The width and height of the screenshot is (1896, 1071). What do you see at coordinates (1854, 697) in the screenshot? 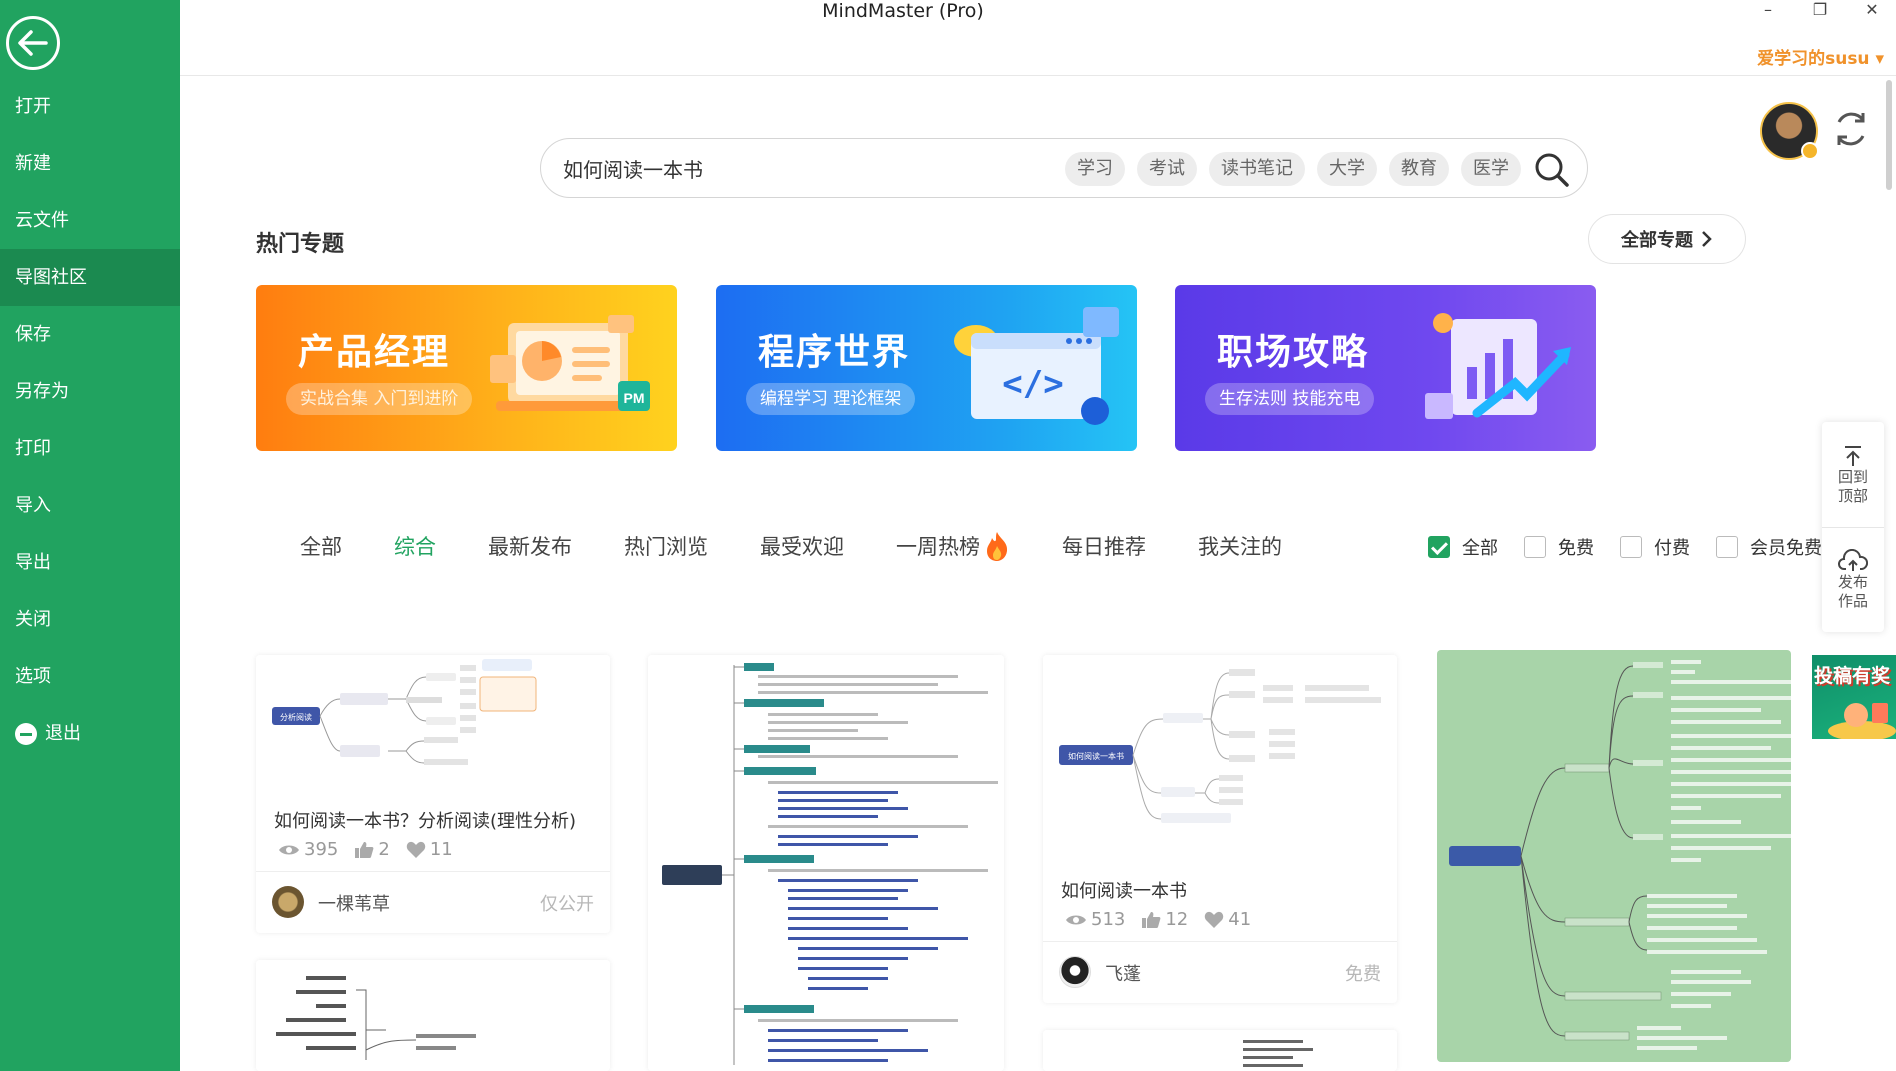
I see `submission-promo-banner: 投稿有奖` at bounding box center [1854, 697].